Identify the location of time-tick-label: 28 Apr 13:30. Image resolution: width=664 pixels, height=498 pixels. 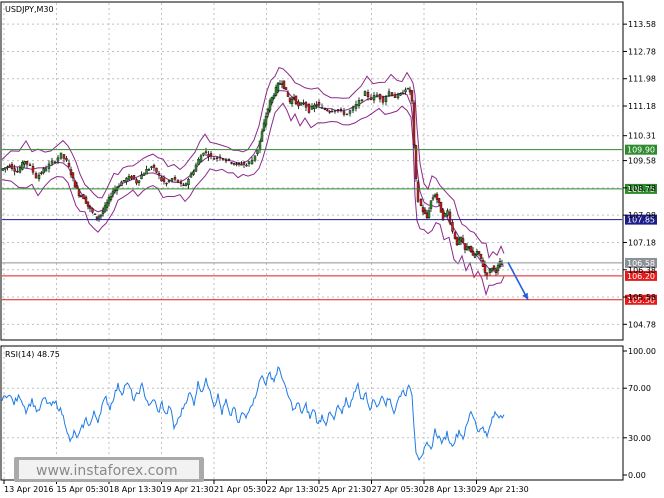
(450, 489).